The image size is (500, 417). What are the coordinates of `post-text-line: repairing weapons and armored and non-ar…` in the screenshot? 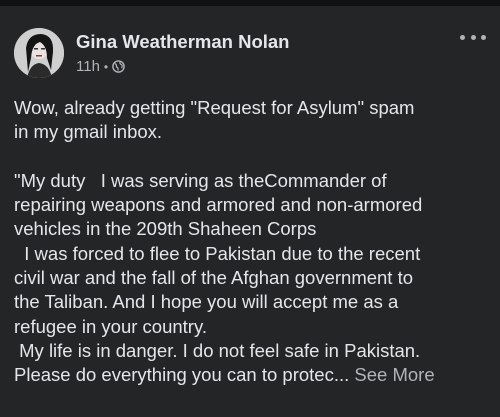 It's located at (218, 205).